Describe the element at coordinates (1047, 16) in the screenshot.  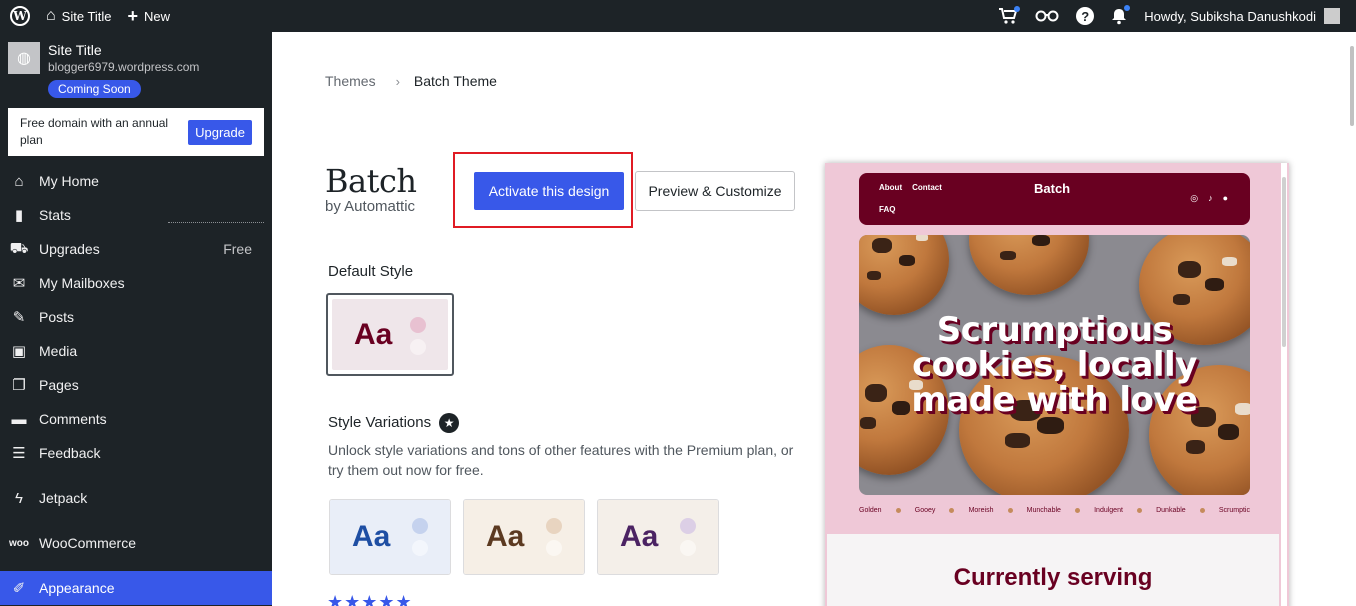
I see `reader-button` at that location.